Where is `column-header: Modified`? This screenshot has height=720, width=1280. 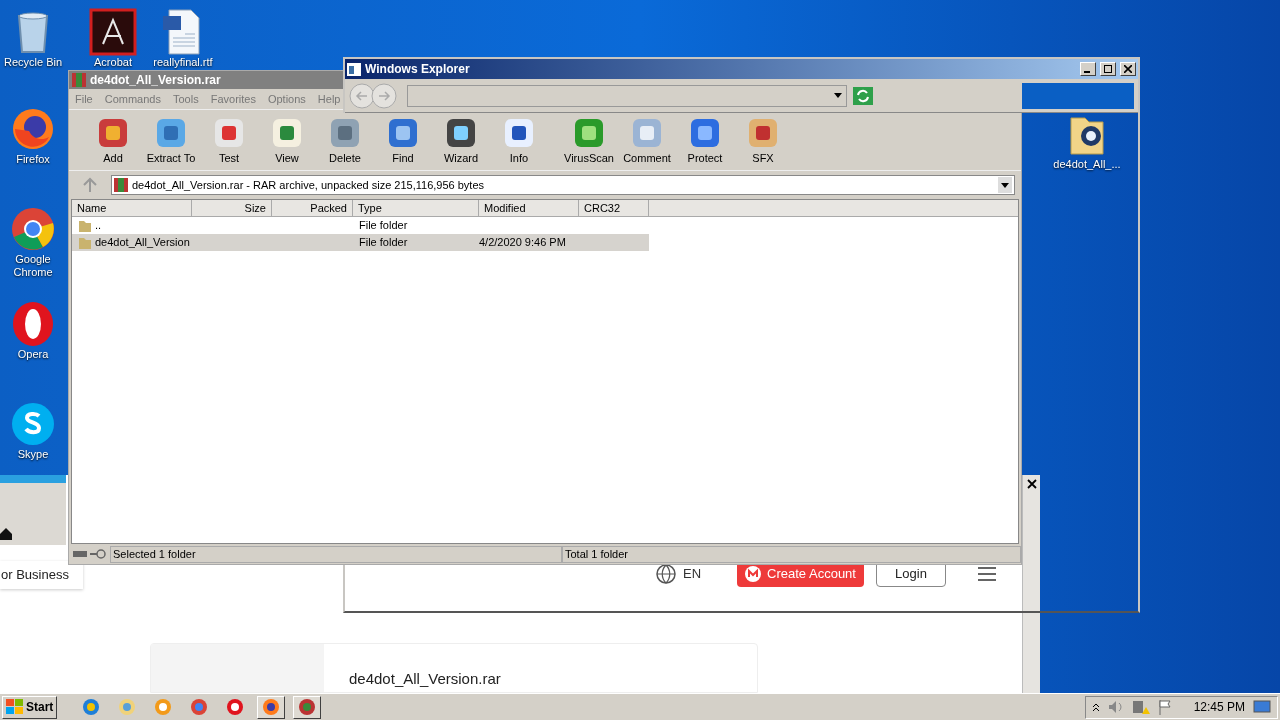 column-header: Modified is located at coordinates (529, 208).